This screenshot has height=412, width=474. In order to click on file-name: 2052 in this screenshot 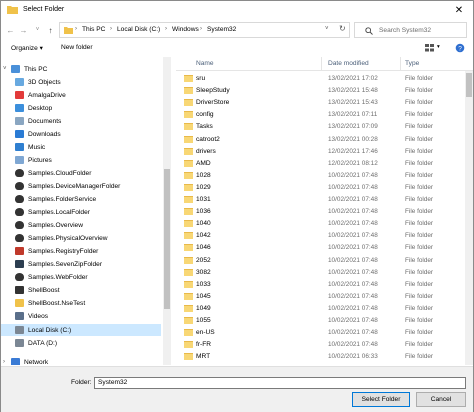, I will do `click(203, 260)`.